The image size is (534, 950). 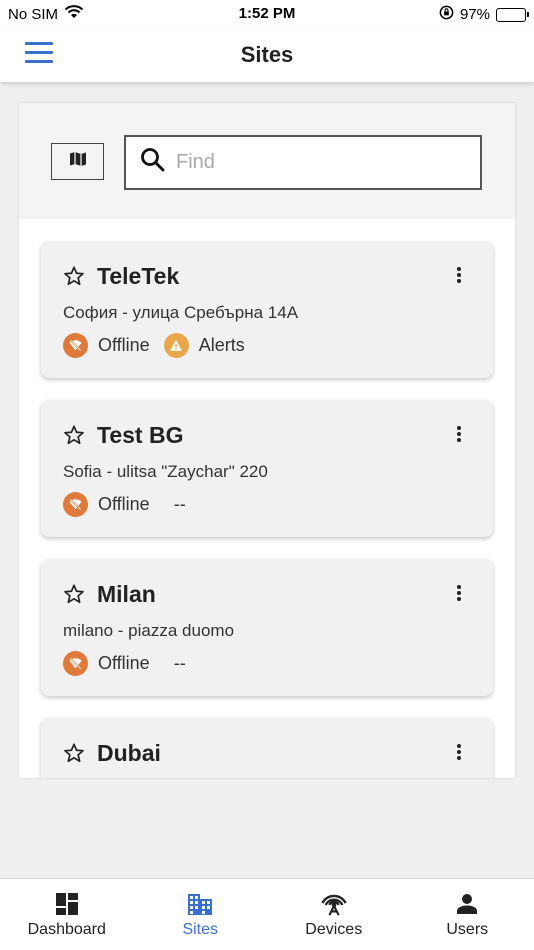 I want to click on site-name: Milan, so click(x=126, y=594).